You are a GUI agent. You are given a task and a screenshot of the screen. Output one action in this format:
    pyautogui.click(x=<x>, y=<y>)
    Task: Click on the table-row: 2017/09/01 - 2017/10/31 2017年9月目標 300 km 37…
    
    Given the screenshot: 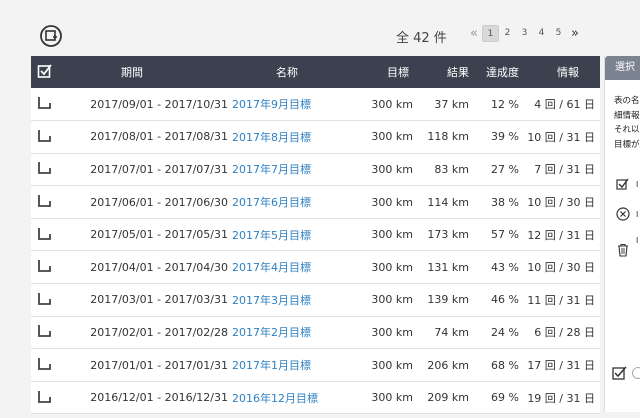 What is the action you would take?
    pyautogui.click(x=315, y=104)
    